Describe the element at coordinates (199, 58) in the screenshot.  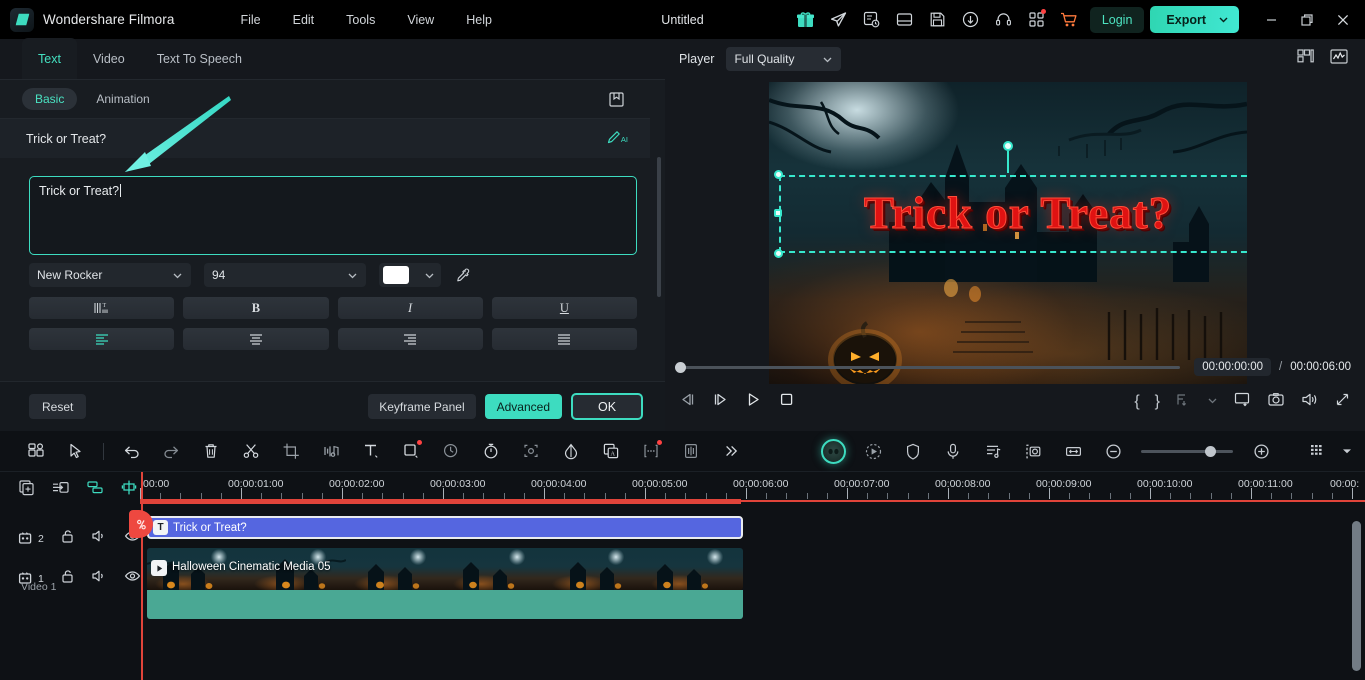
I see `tab-text-to-speech: Text To Speech` at that location.